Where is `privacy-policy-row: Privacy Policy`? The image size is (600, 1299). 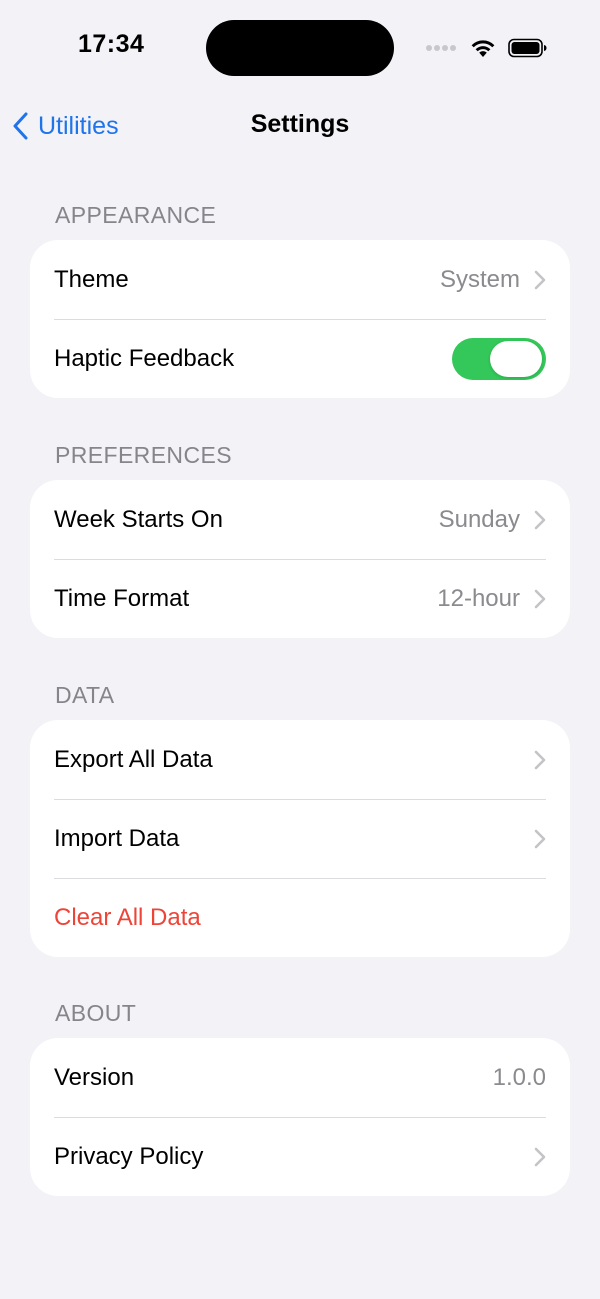 privacy-policy-row: Privacy Policy is located at coordinates (300, 1156).